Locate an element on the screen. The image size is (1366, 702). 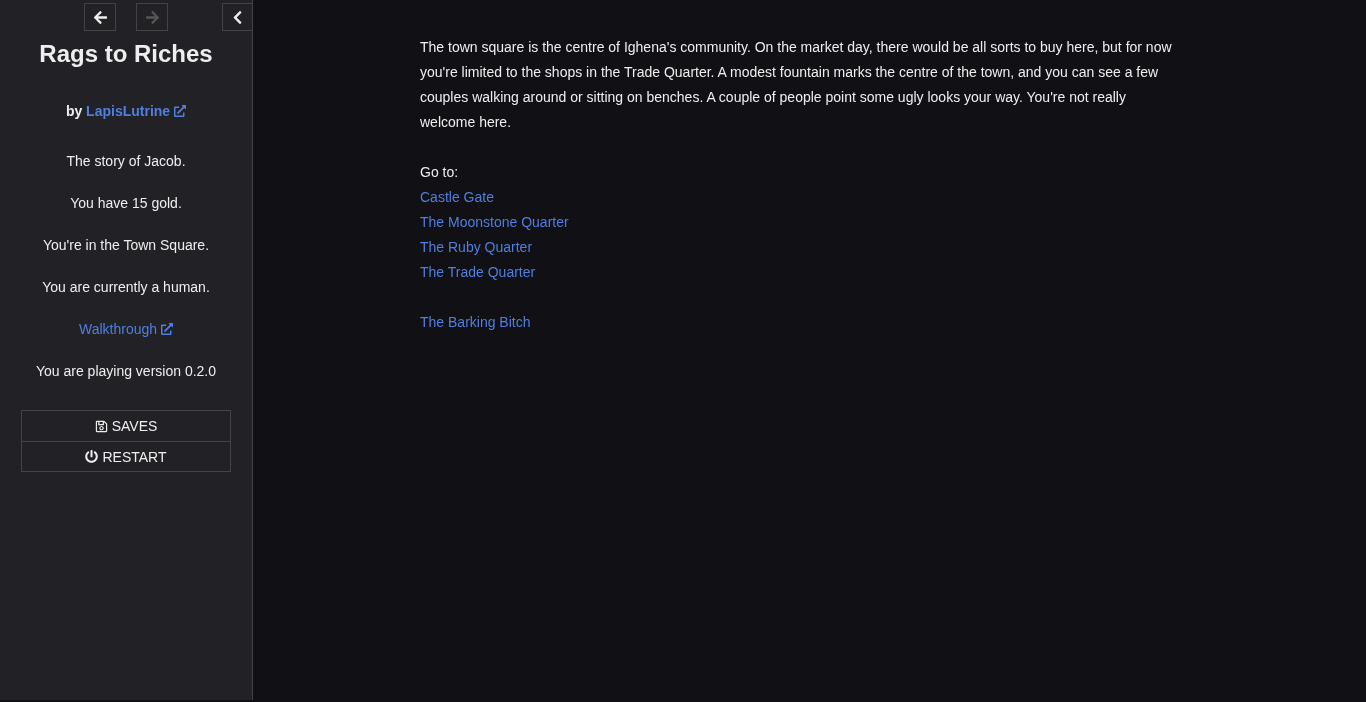
location-link: The Barking Bitch is located at coordinates (475, 322).